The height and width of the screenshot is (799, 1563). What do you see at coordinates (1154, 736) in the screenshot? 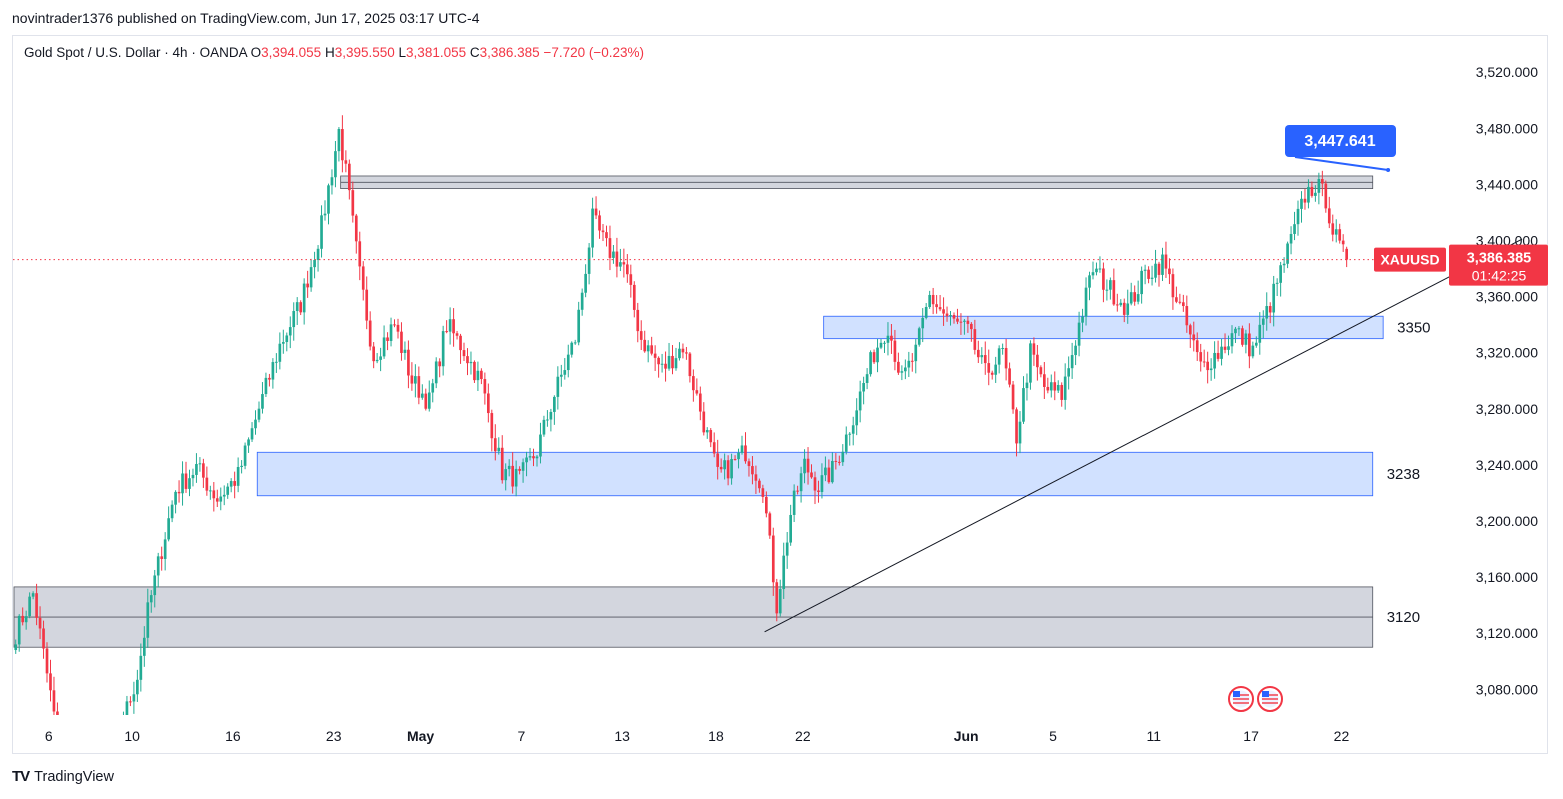
I see `x-tick-label: 11` at bounding box center [1154, 736].